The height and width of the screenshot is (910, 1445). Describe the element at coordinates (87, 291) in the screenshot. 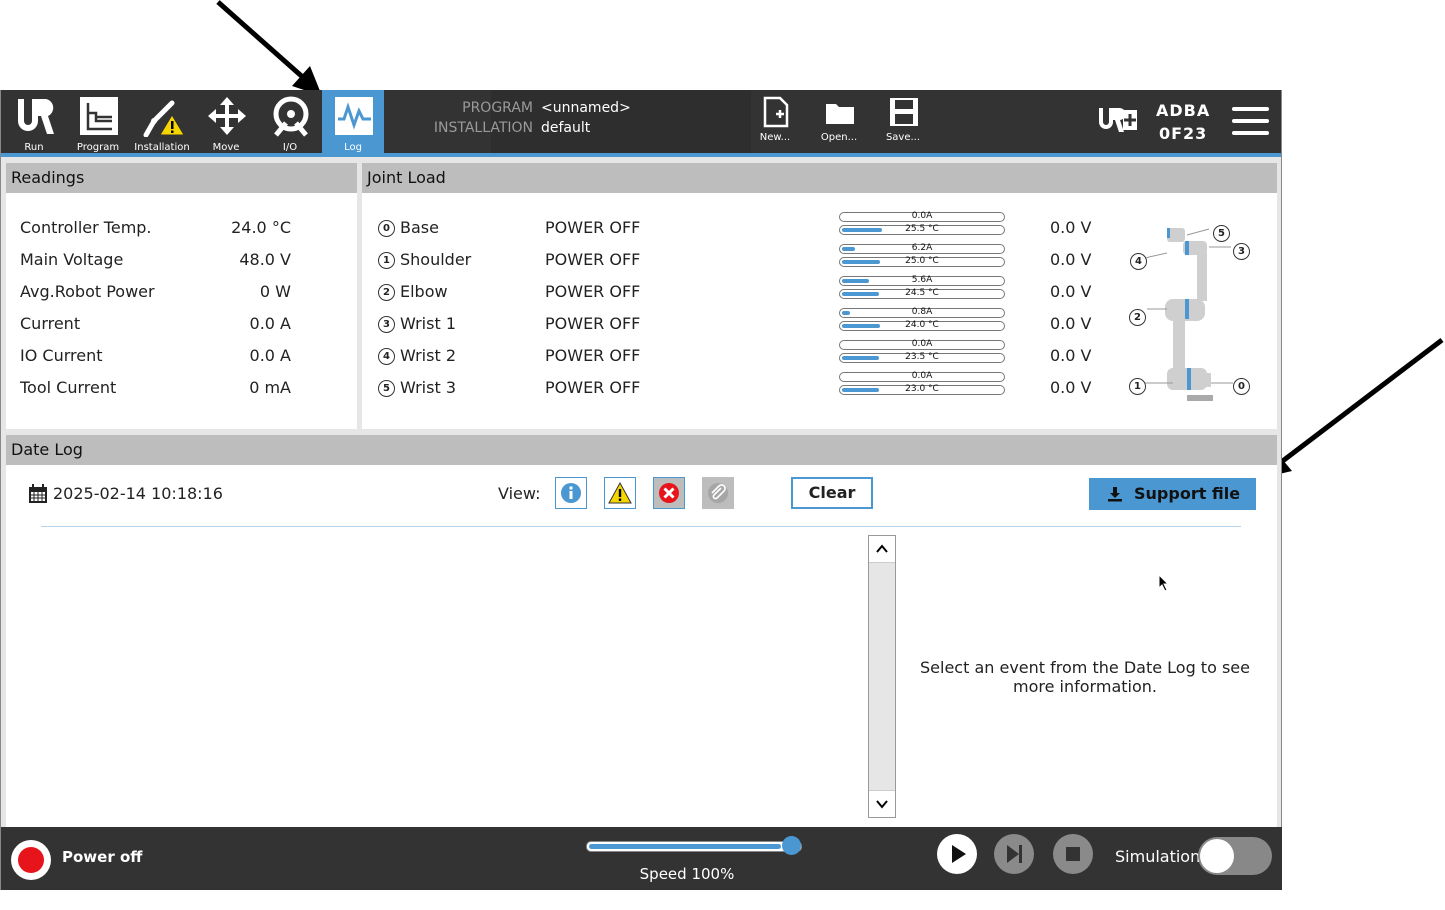

I see `reading-label: Avg.Robot Power` at that location.